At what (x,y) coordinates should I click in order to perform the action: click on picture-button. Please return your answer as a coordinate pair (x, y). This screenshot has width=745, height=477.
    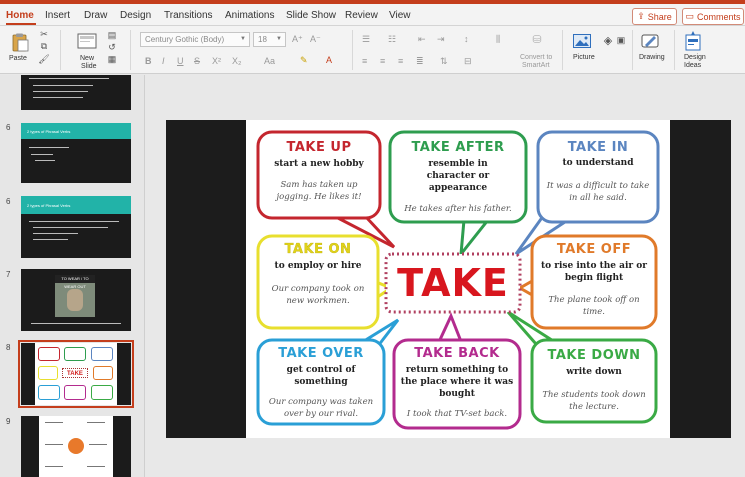
    Looking at the image, I should click on (582, 41).